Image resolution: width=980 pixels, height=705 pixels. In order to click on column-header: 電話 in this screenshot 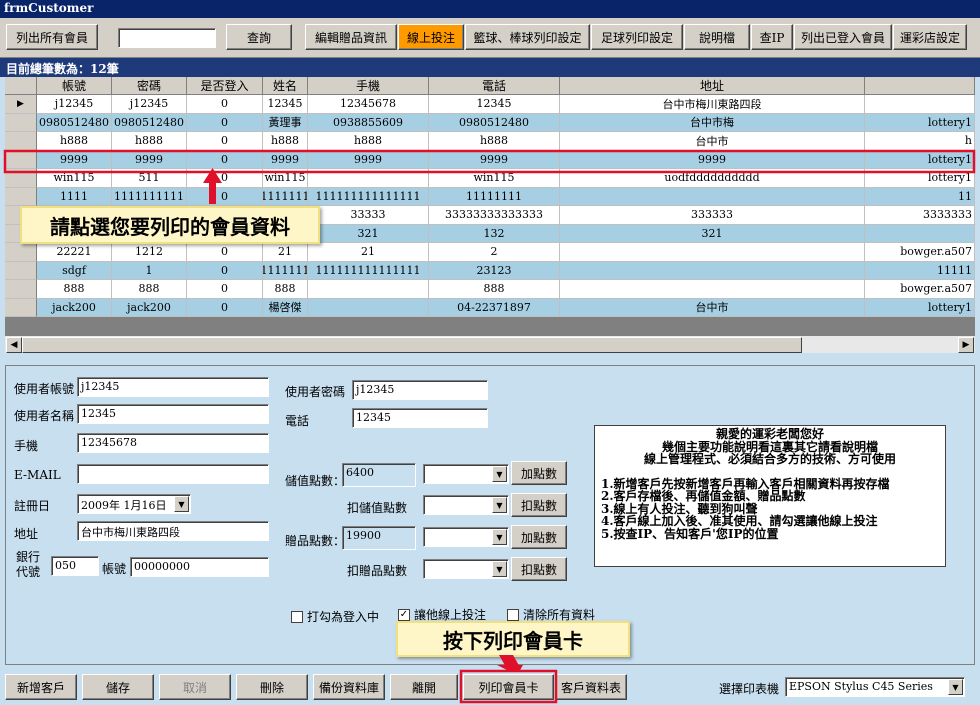, I will do `click(494, 86)`.